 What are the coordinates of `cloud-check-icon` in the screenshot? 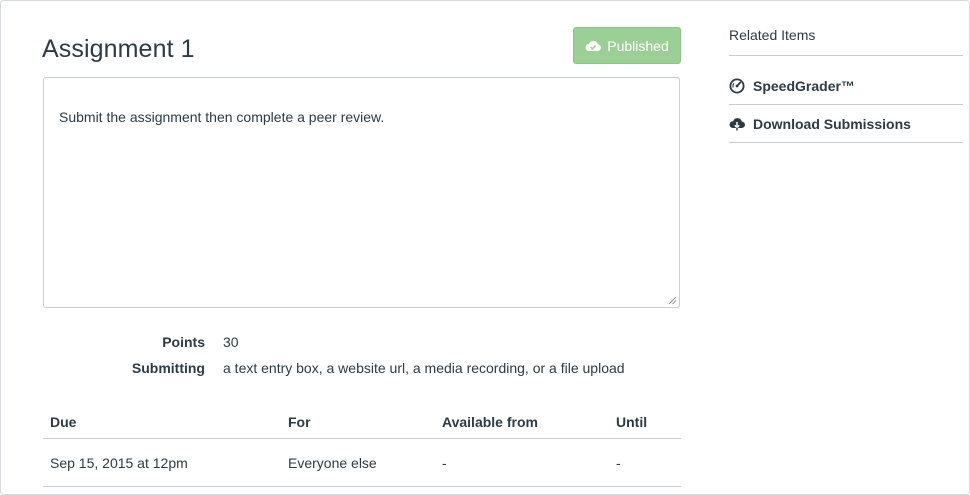 It's located at (593, 45).